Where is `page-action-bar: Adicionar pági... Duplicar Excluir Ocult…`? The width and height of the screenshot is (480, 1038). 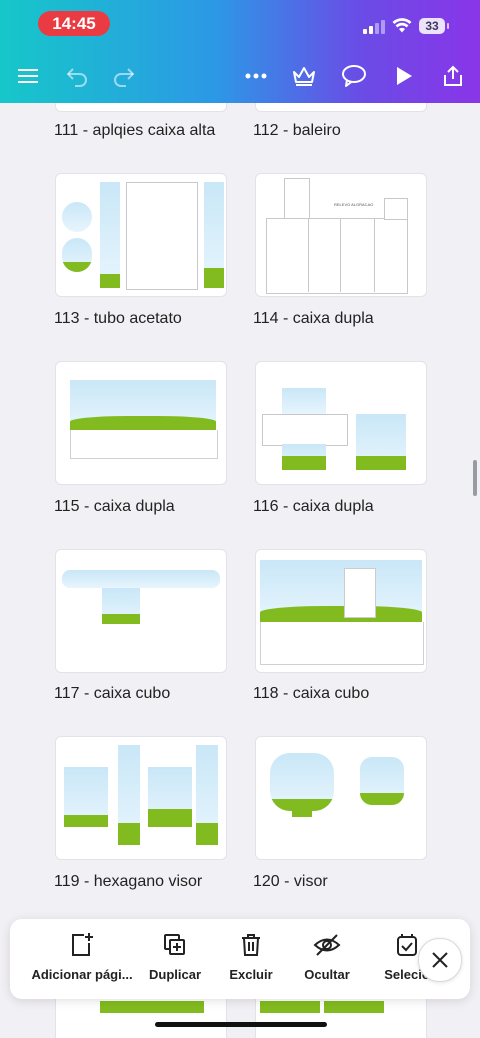
page-action-bar: Adicionar pági... Duplicar Excluir Ocult… is located at coordinates (240, 959).